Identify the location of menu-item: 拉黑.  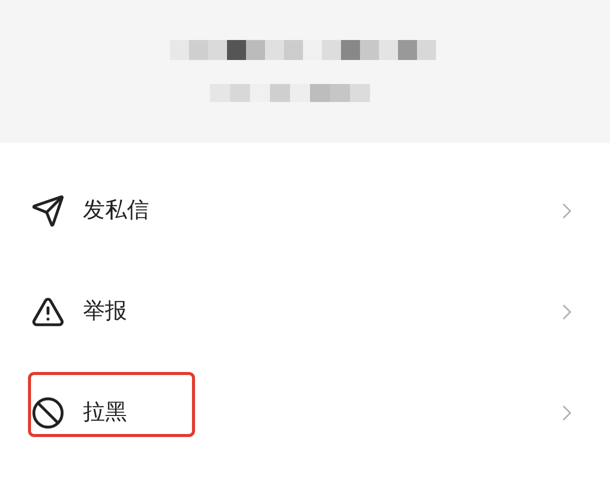
(318, 412).